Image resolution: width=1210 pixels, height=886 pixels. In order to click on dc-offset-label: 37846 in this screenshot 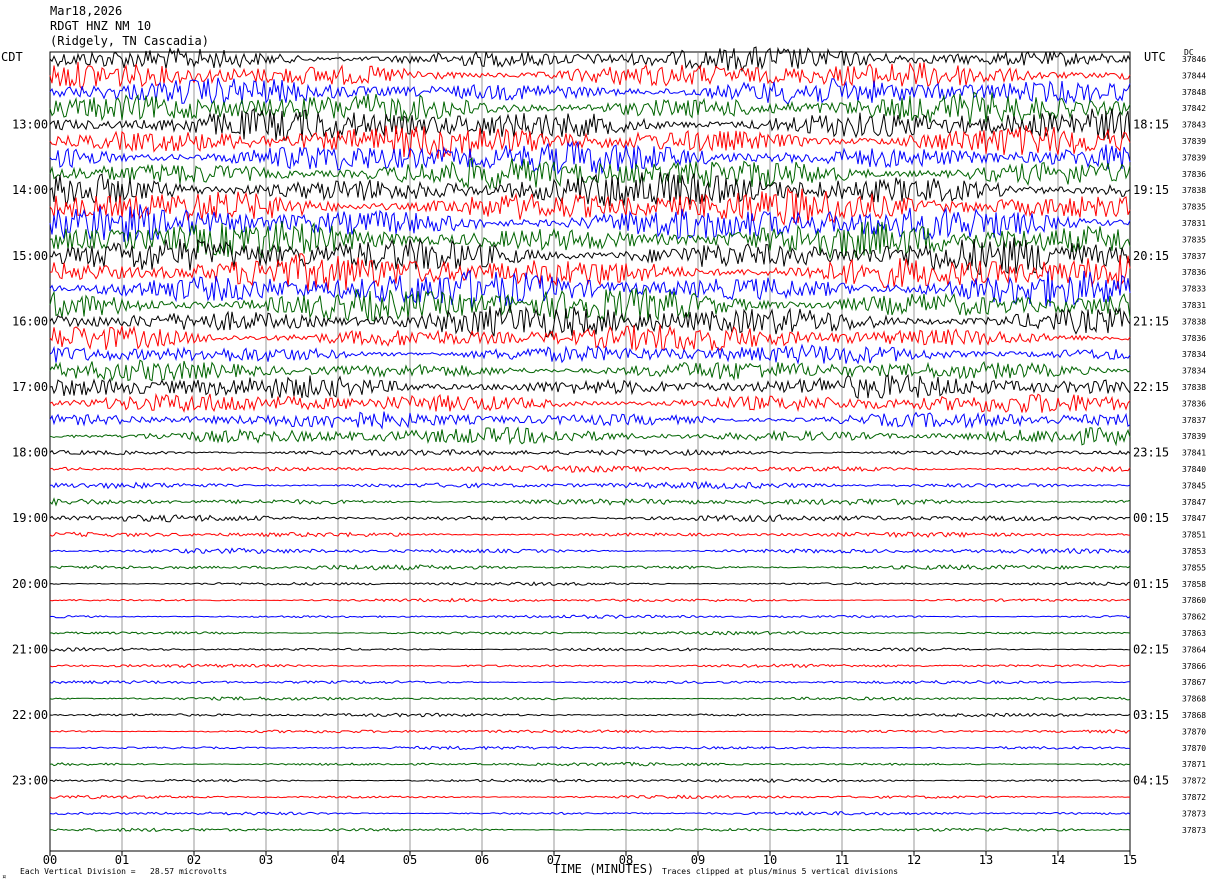, I will do `click(1194, 59)`.